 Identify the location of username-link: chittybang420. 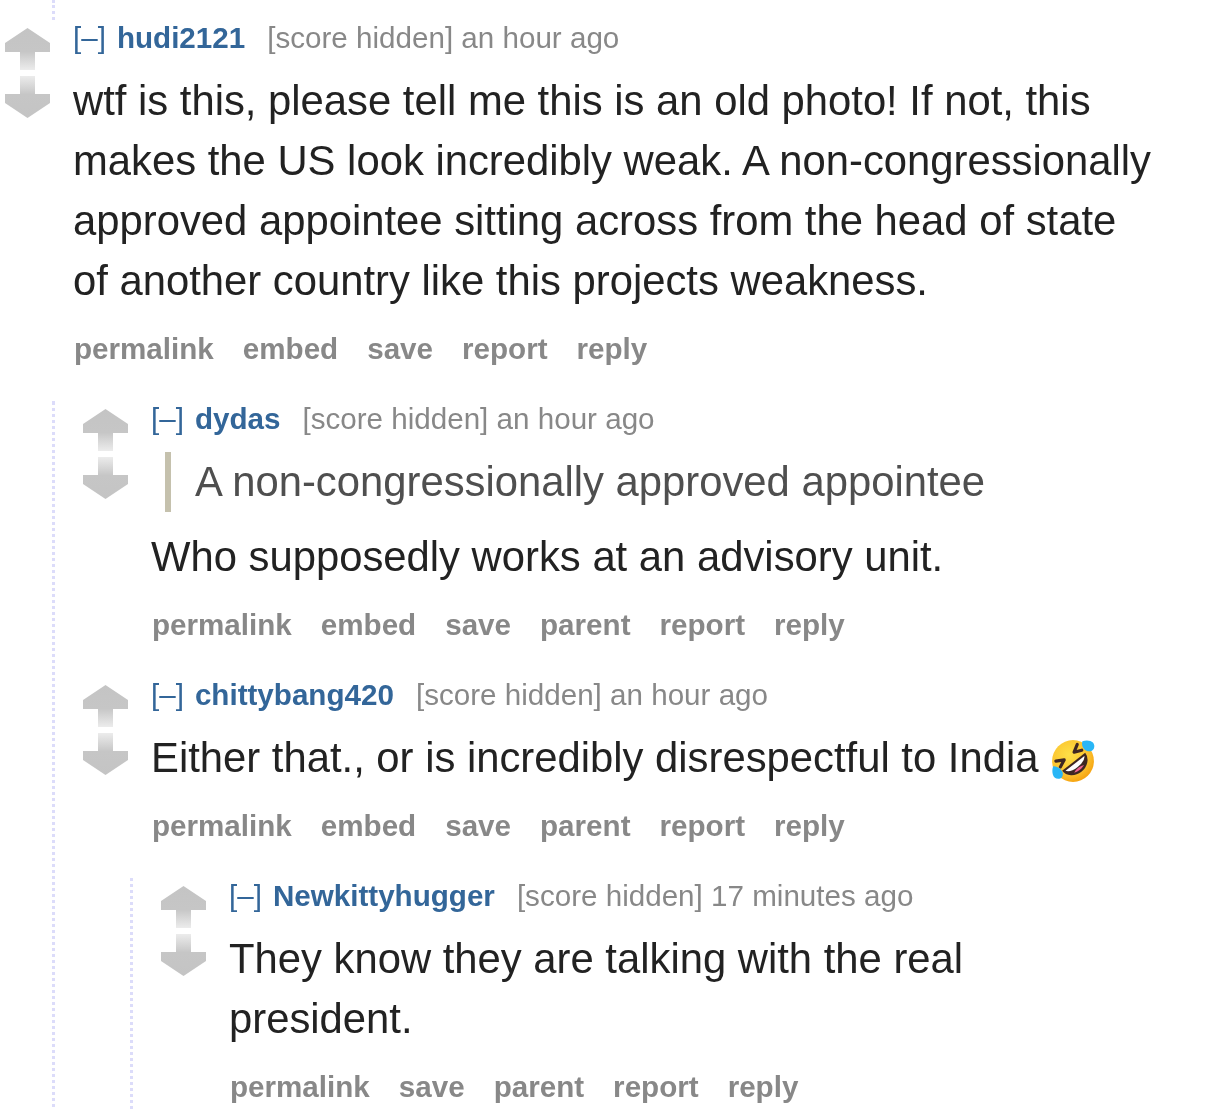
(294, 694).